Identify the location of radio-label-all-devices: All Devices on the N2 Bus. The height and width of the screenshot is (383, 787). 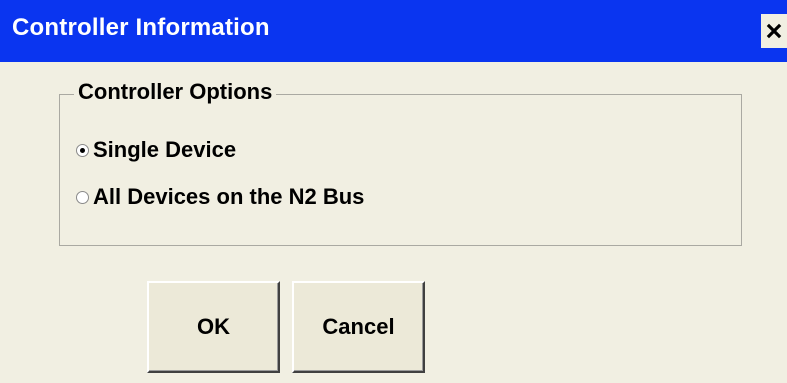
(228, 197).